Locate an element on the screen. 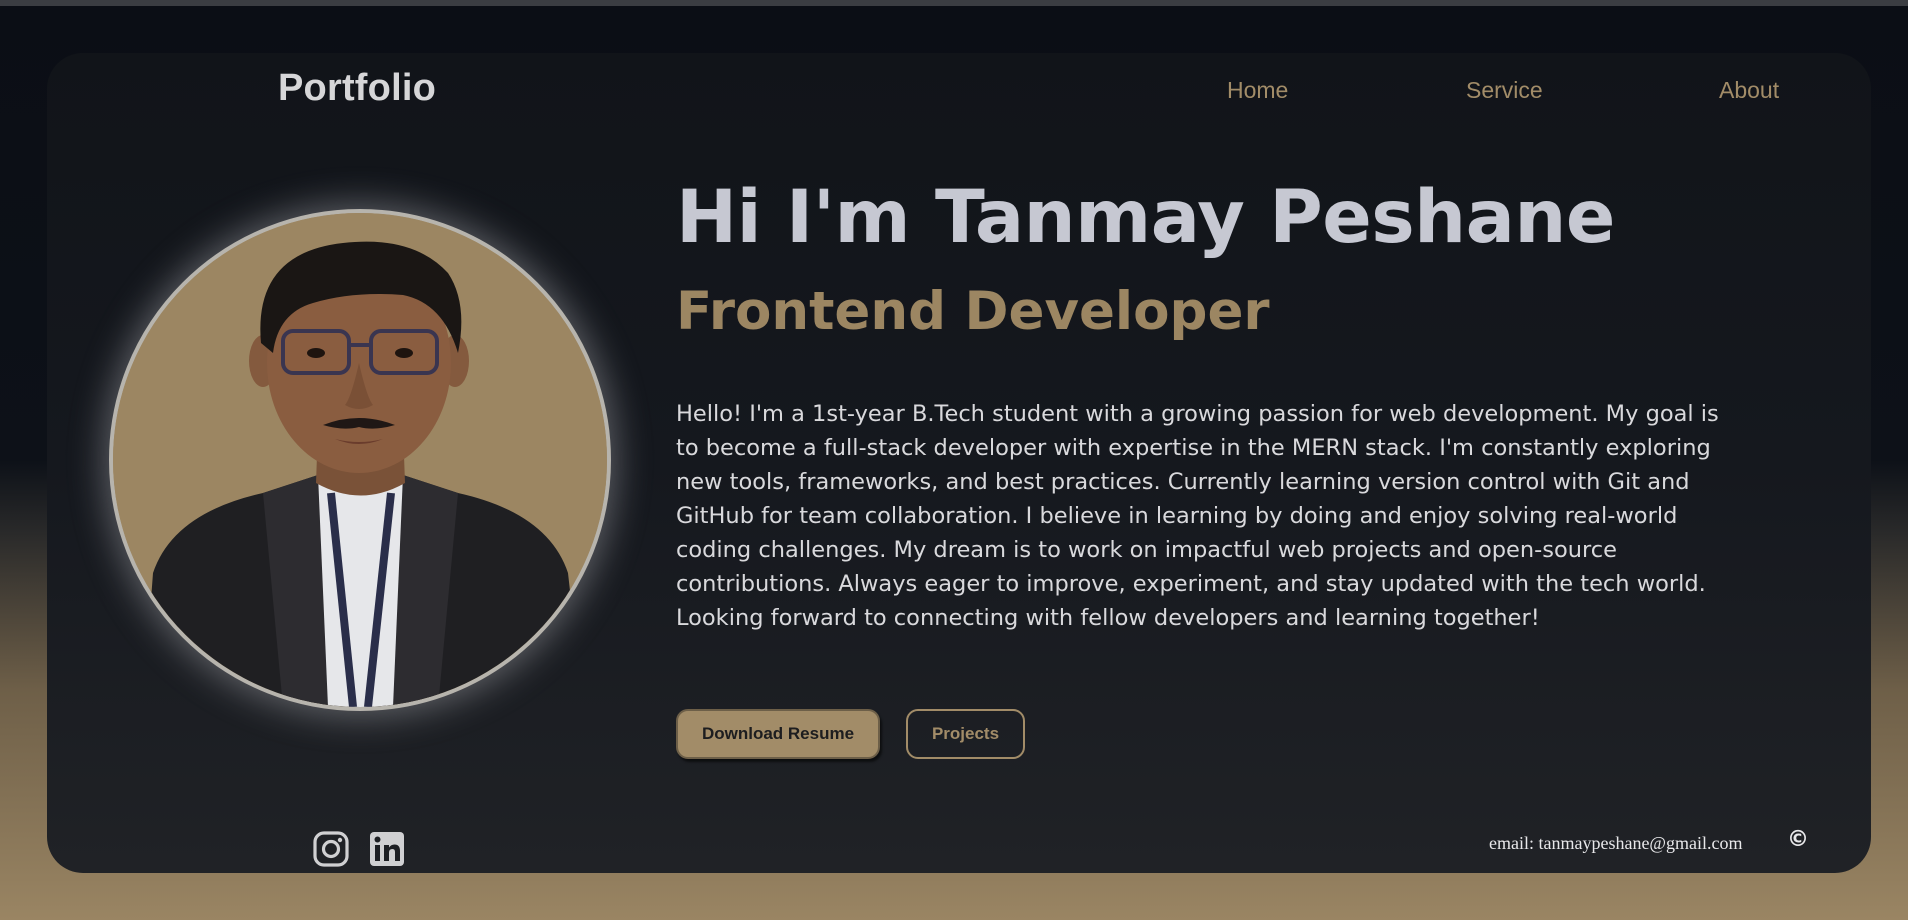 This screenshot has width=1908, height=920. nav-about: About is located at coordinates (1749, 90).